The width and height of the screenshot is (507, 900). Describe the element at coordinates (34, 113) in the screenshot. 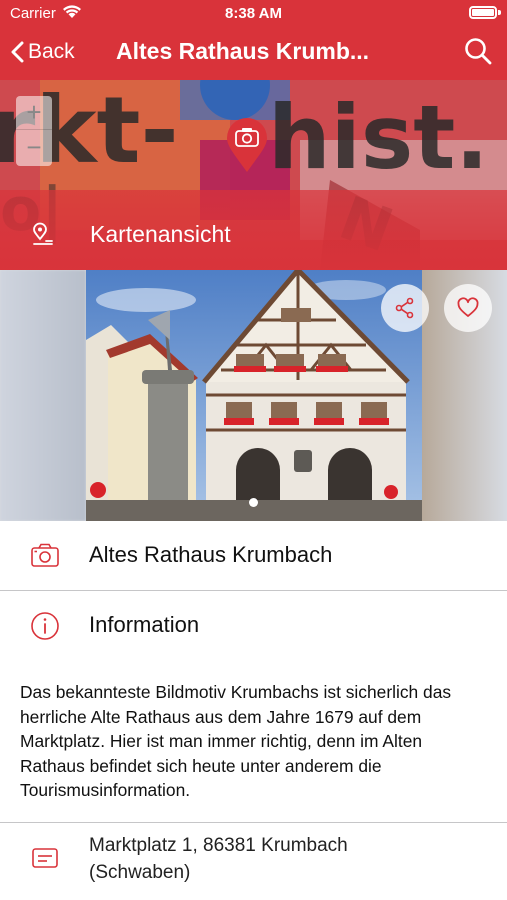

I see `zoom-in-button: +` at that location.